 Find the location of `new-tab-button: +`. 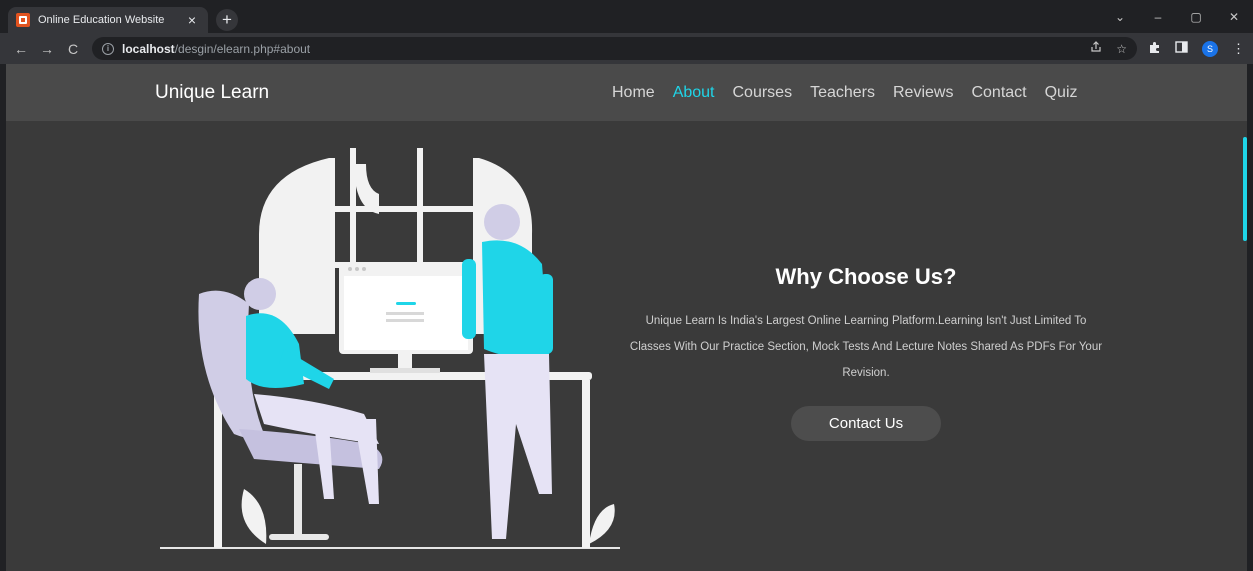

new-tab-button: + is located at coordinates (227, 20).